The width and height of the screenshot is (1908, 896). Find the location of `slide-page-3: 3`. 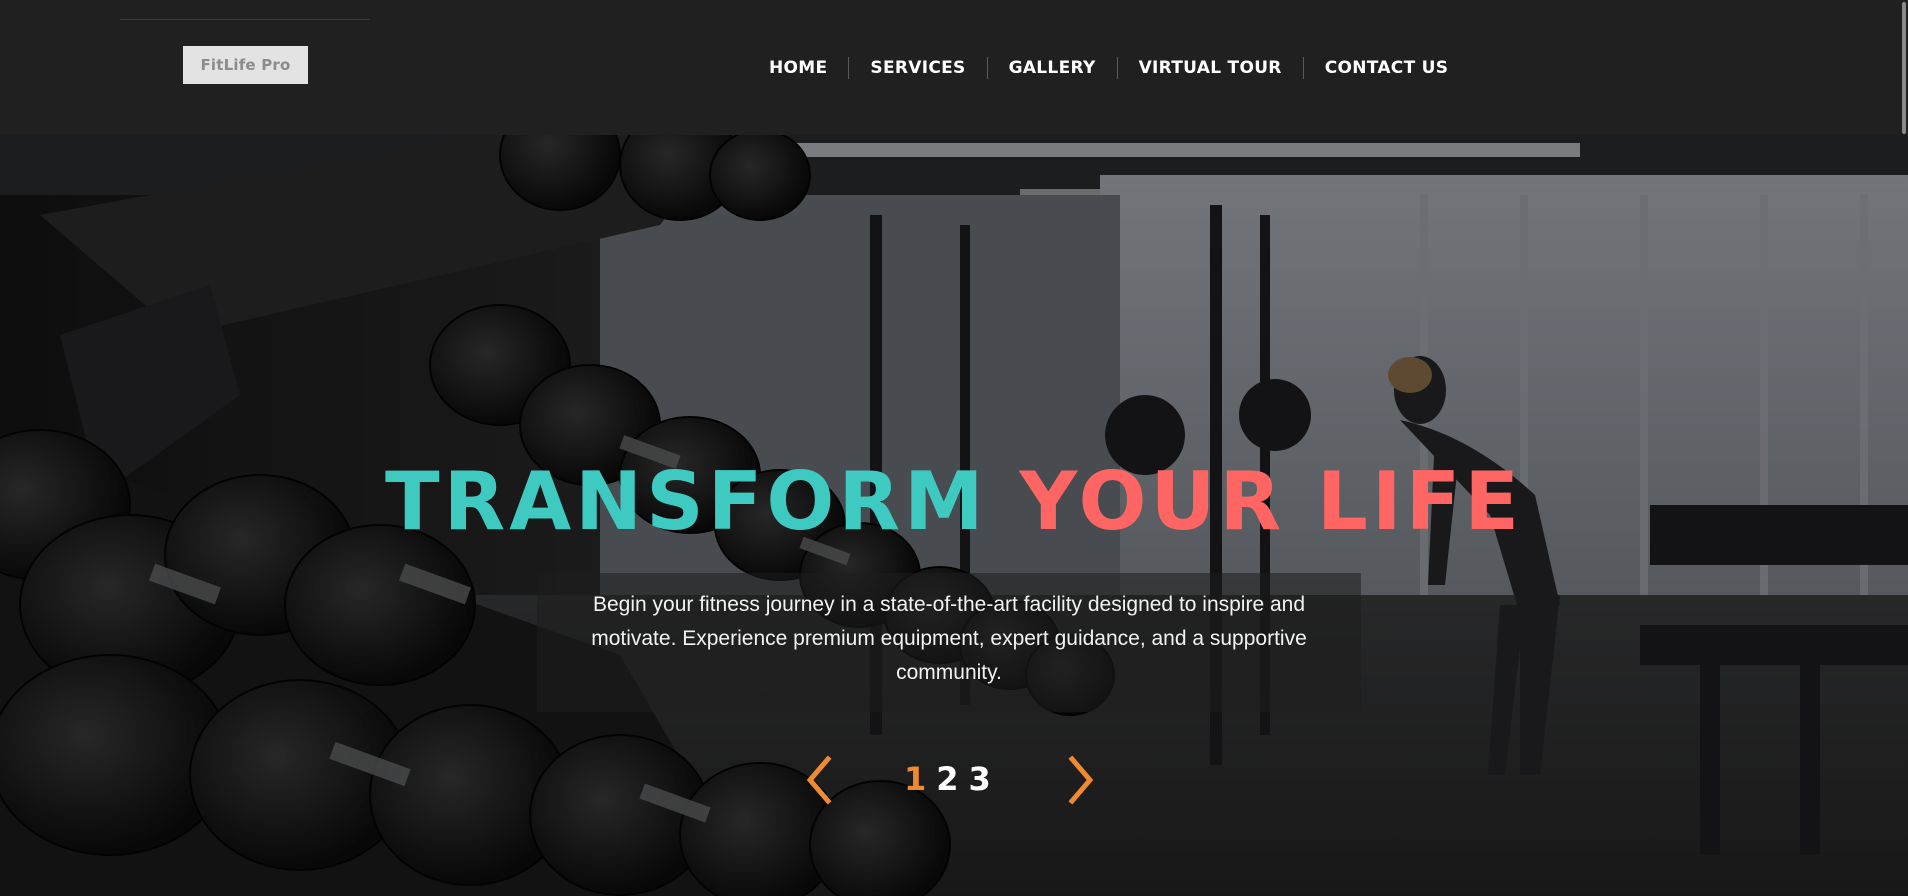

slide-page-3: 3 is located at coordinates (980, 779).